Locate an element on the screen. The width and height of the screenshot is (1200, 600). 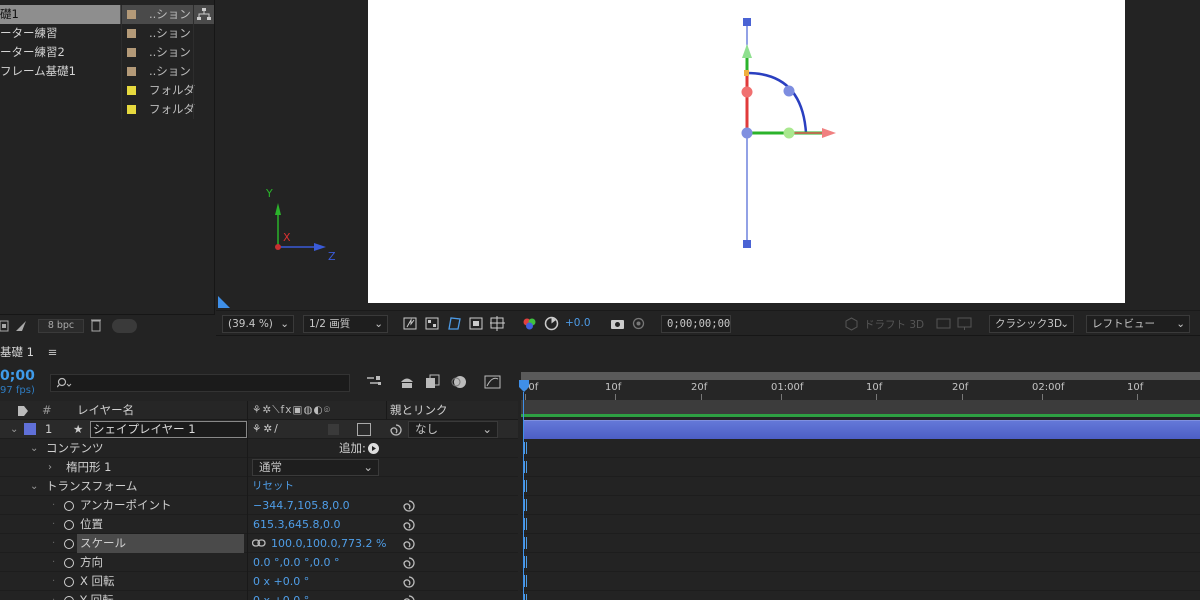
property-value: −344.7,105.8,0.0 is located at coordinates (301, 505).